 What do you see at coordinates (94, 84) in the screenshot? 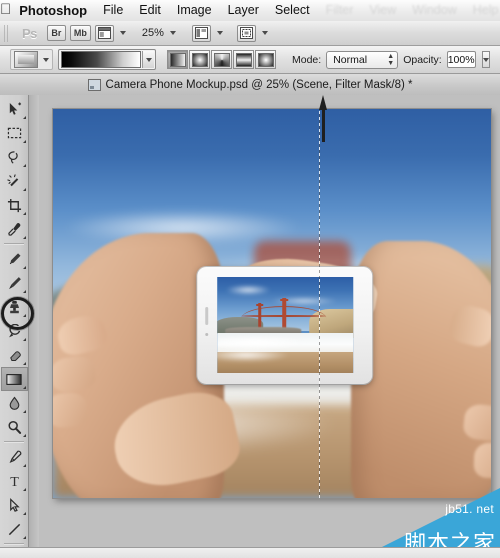
I see `document-thumbnail-icon` at bounding box center [94, 84].